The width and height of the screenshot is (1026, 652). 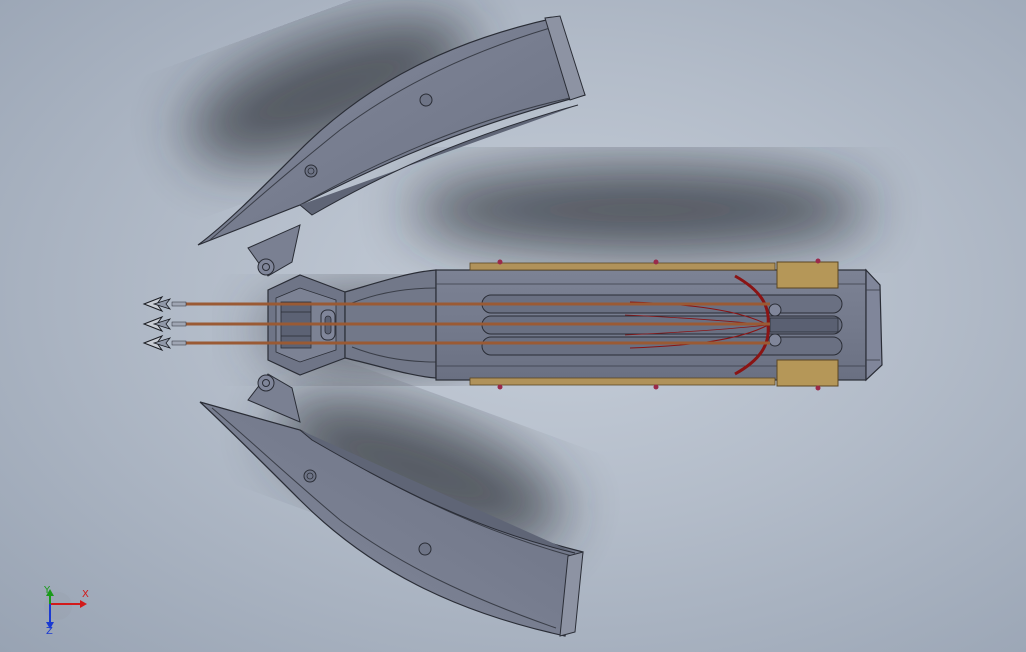 I want to click on z-axis-label: Z, so click(x=49, y=631).